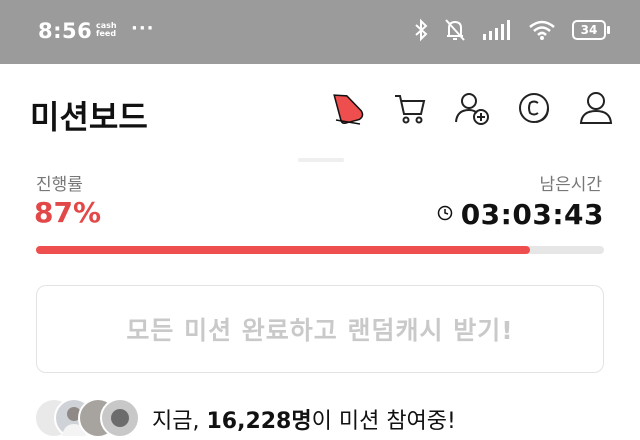 Image resolution: width=640 pixels, height=440 pixels. I want to click on participants-text: 지금, 16,228명이 미션 참여중!, so click(304, 419).